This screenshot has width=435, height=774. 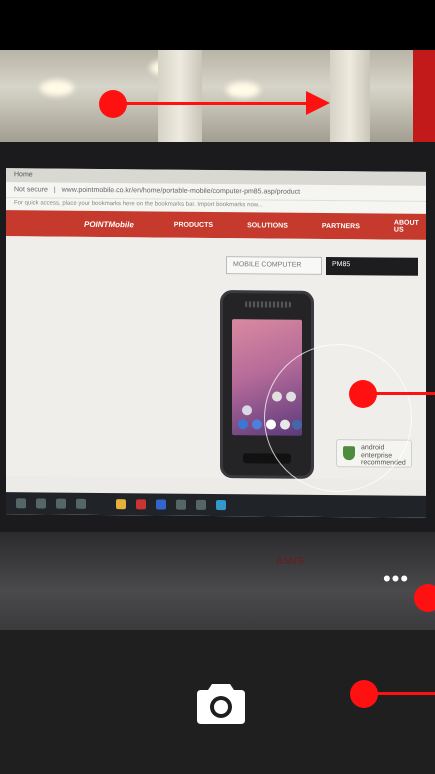 I want to click on messages-icon, so click(x=257, y=424).